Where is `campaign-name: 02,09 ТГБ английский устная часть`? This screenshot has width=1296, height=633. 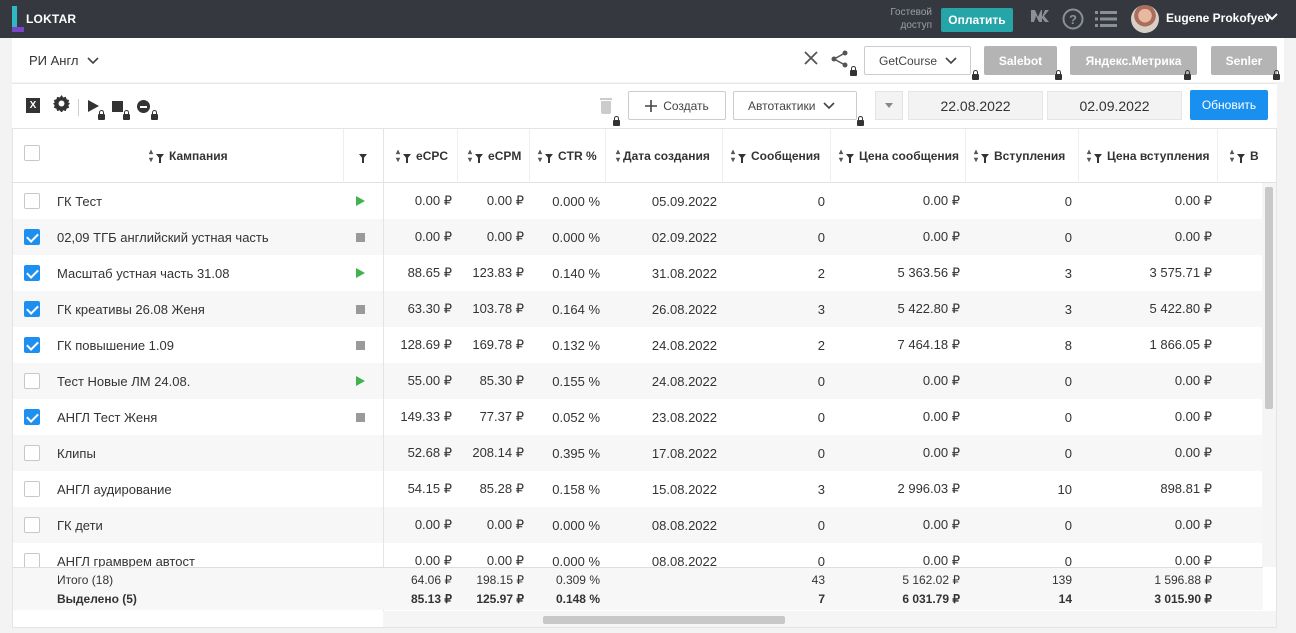 campaign-name: 02,09 ТГБ английский устная часть is located at coordinates (163, 237).